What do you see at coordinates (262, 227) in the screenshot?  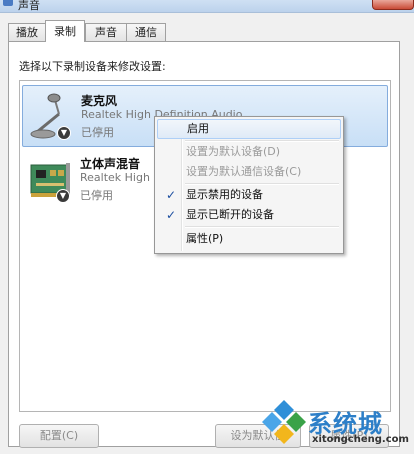 I see `menu-separator` at bounding box center [262, 227].